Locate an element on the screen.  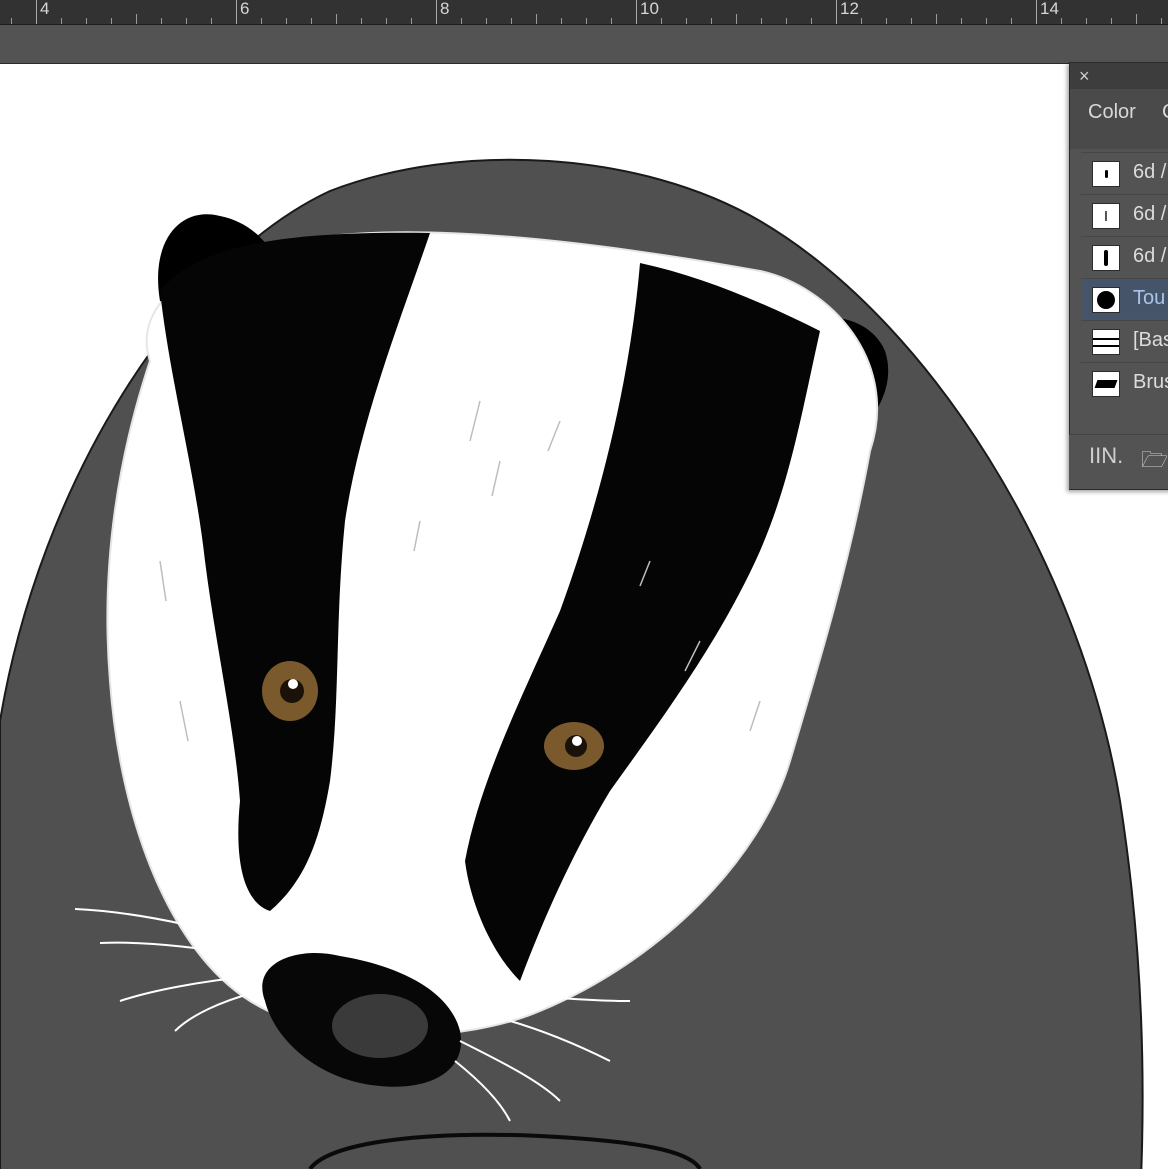
dot-thin-icon is located at coordinates (1106, 216).